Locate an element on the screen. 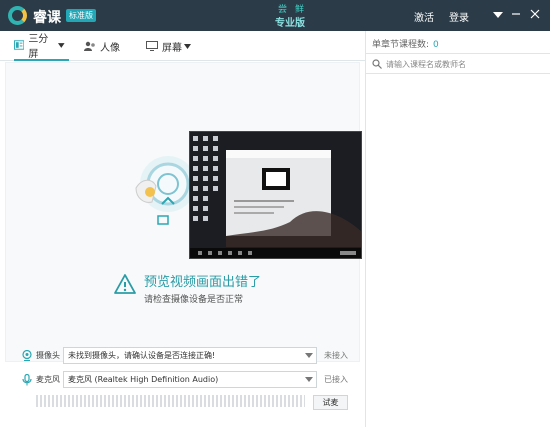 This screenshot has height=427, width=550. mic-select-value: 麦克风 (Realtek High Definition Audio) is located at coordinates (143, 379).